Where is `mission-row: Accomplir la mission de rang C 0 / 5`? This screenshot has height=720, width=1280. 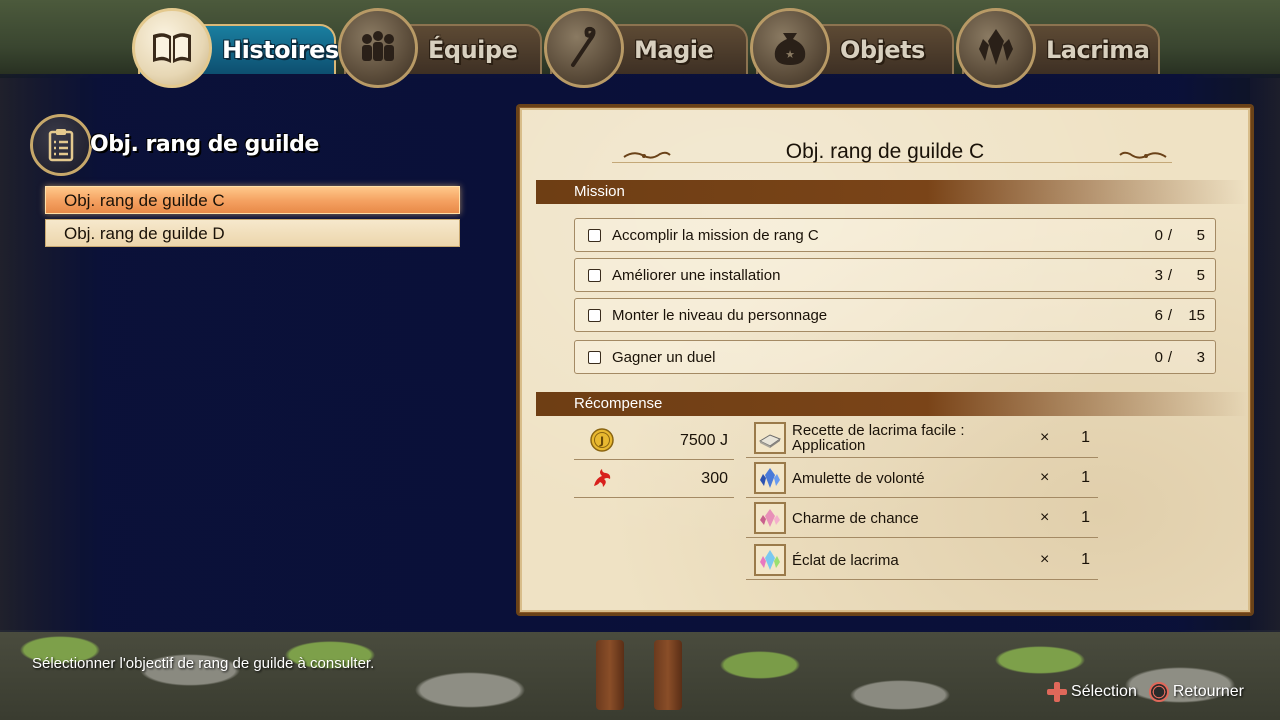 mission-row: Accomplir la mission de rang C 0 / 5 is located at coordinates (895, 235).